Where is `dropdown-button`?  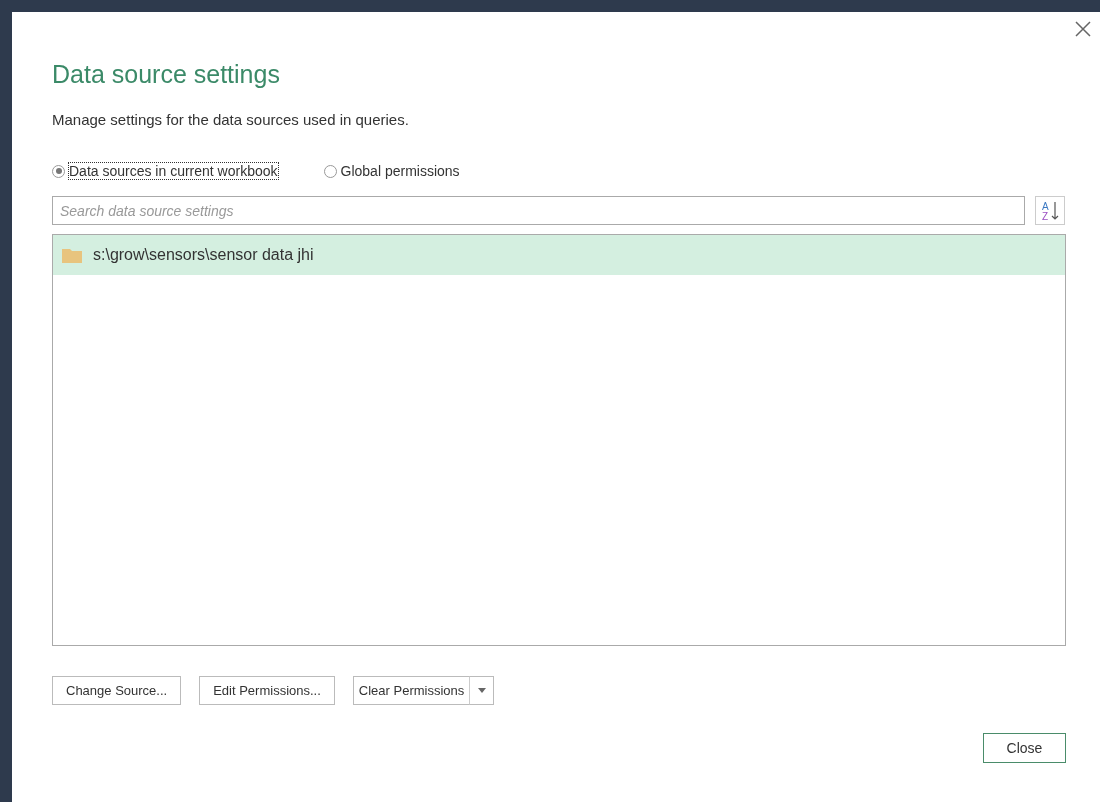
dropdown-button is located at coordinates (482, 690).